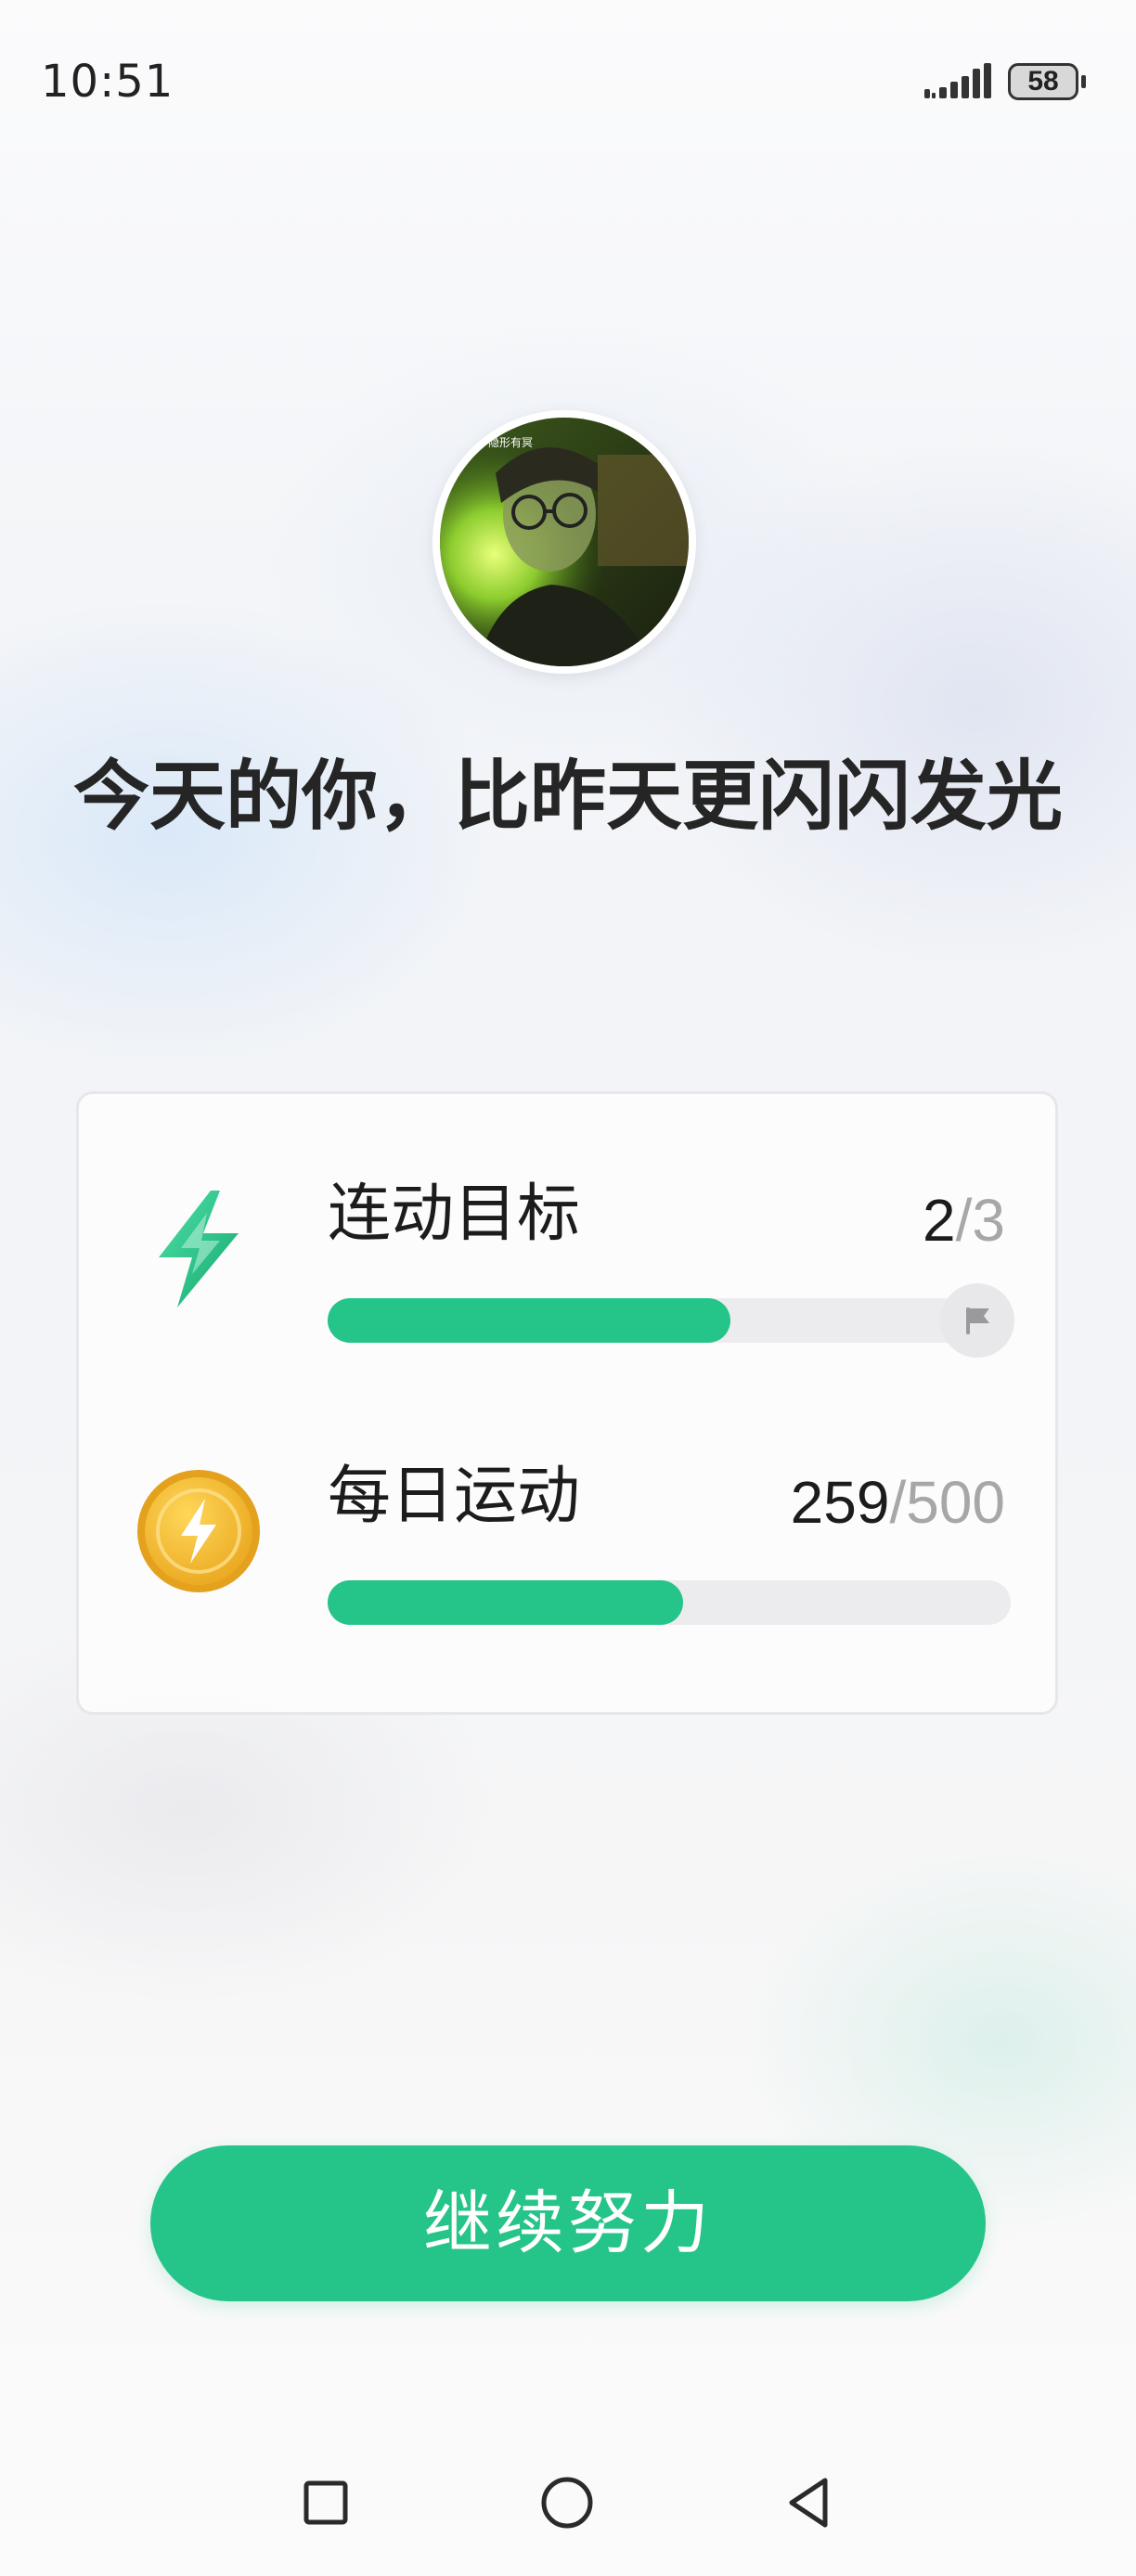 The width and height of the screenshot is (1136, 2576). I want to click on navigation-bar, so click(568, 2508).